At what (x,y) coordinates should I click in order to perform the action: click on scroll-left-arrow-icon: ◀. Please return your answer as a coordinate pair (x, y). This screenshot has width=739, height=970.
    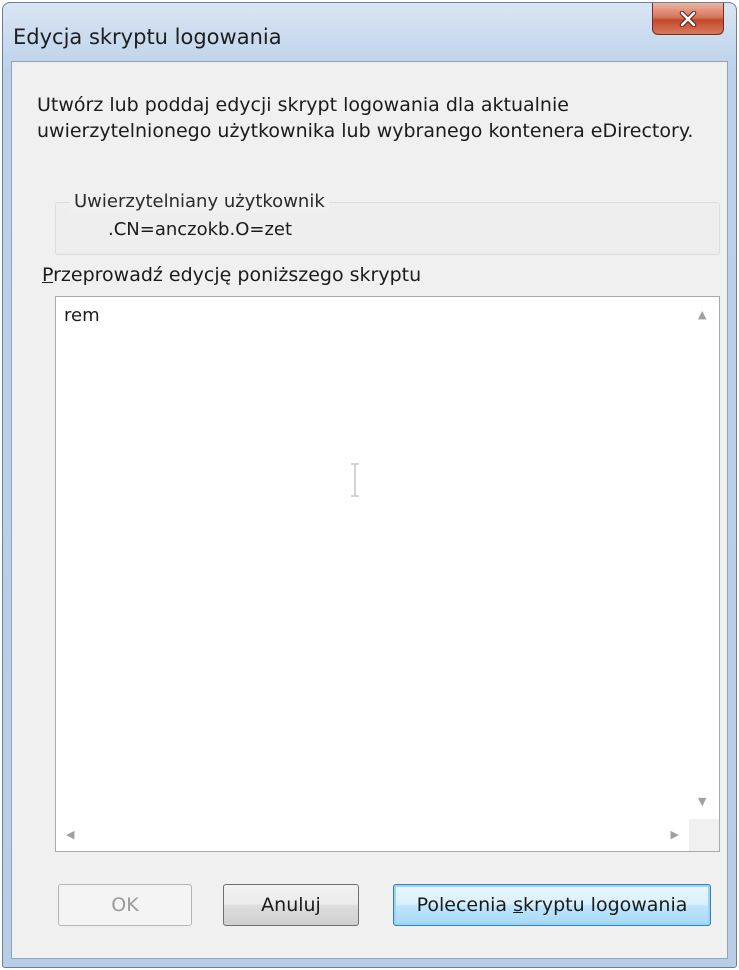
    Looking at the image, I should click on (70, 834).